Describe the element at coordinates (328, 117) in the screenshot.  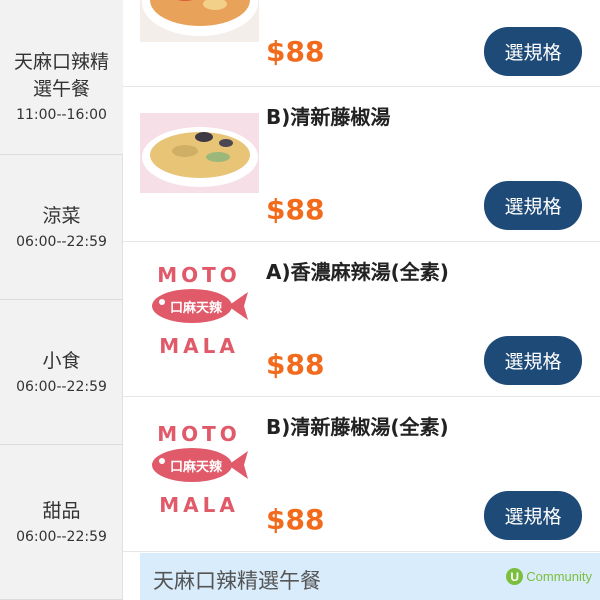
I see `dish-name: B)清新藤椒湯` at that location.